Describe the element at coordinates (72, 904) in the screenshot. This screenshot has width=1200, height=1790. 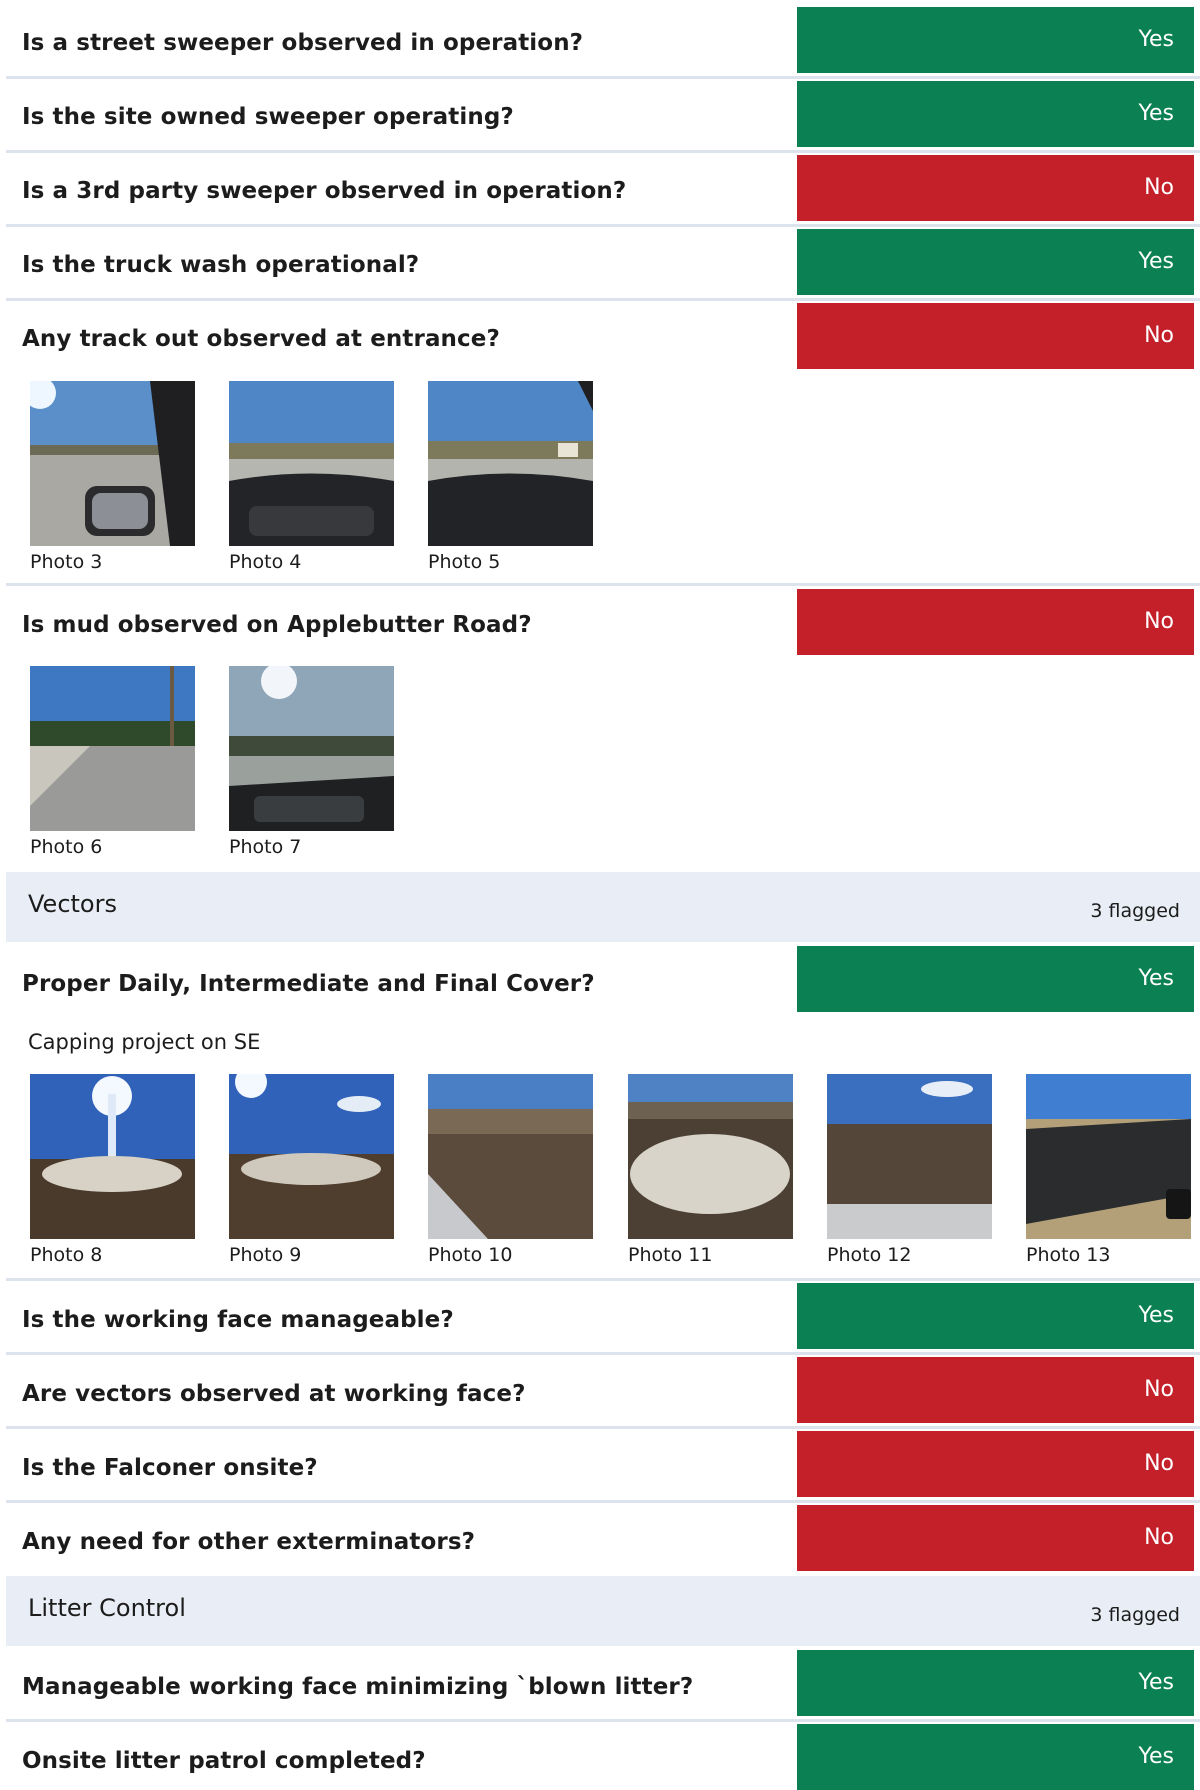
I see `section-title: Vectors` at that location.